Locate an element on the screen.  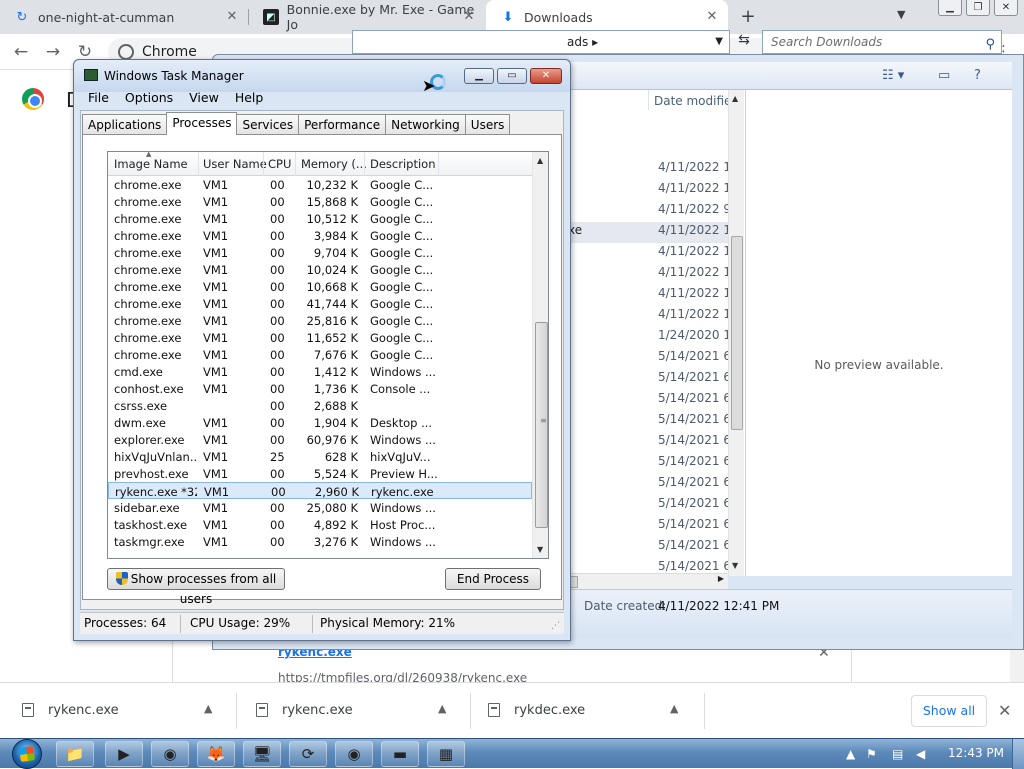
view-options-icon: ☷ ▾ is located at coordinates (893, 75).